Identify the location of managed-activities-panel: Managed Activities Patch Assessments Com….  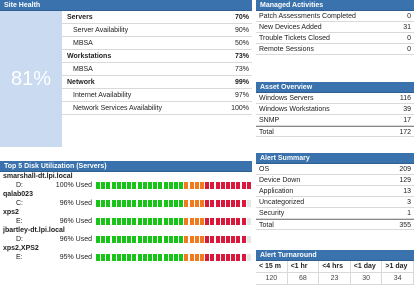
(335, 27).